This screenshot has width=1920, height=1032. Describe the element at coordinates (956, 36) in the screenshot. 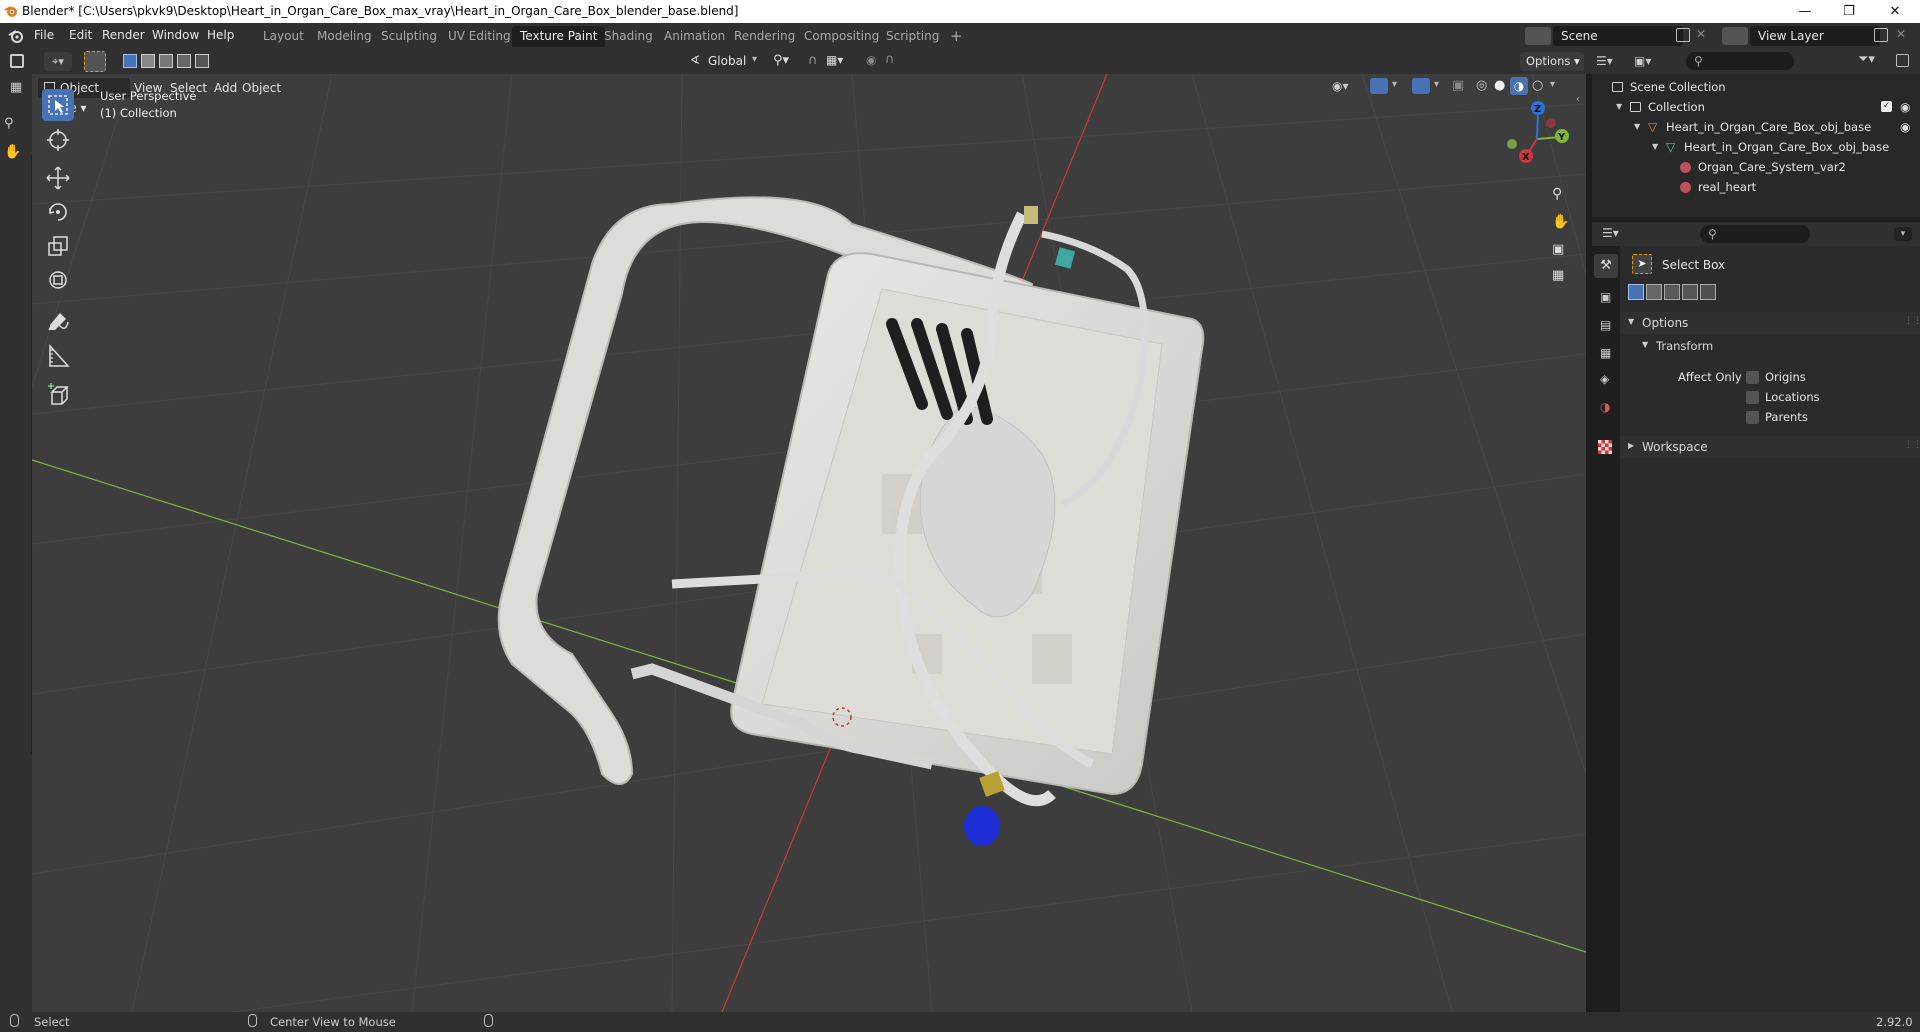

I see `add-workspace-button: +` at that location.